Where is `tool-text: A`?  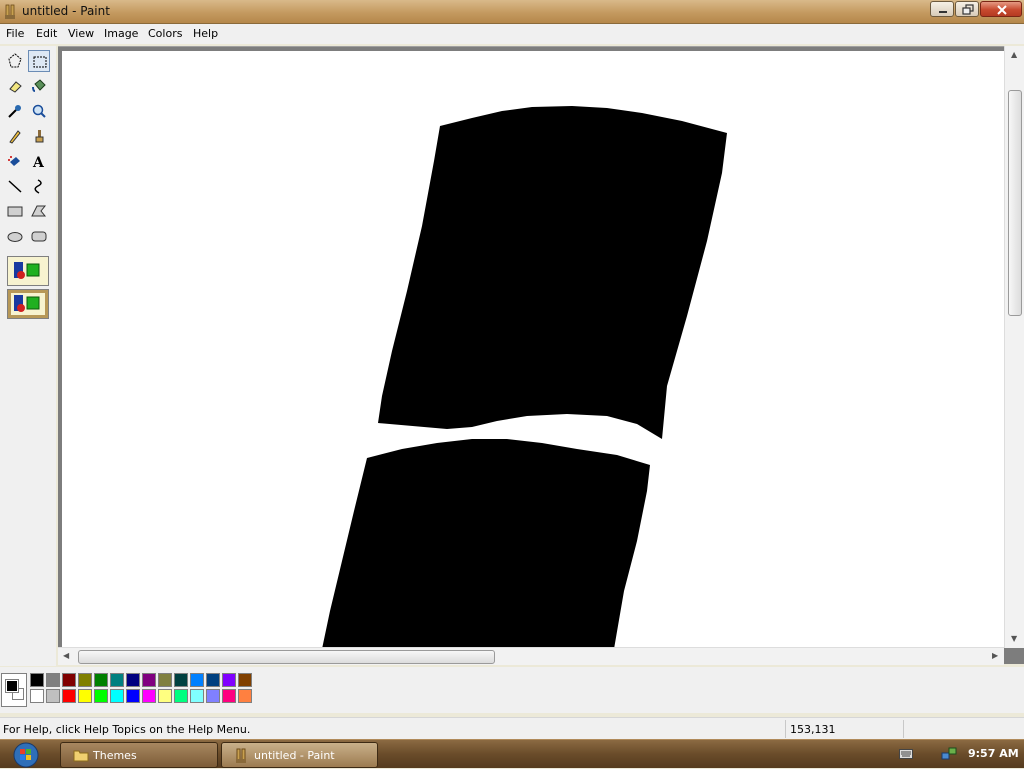
tool-text: A is located at coordinates (39, 161).